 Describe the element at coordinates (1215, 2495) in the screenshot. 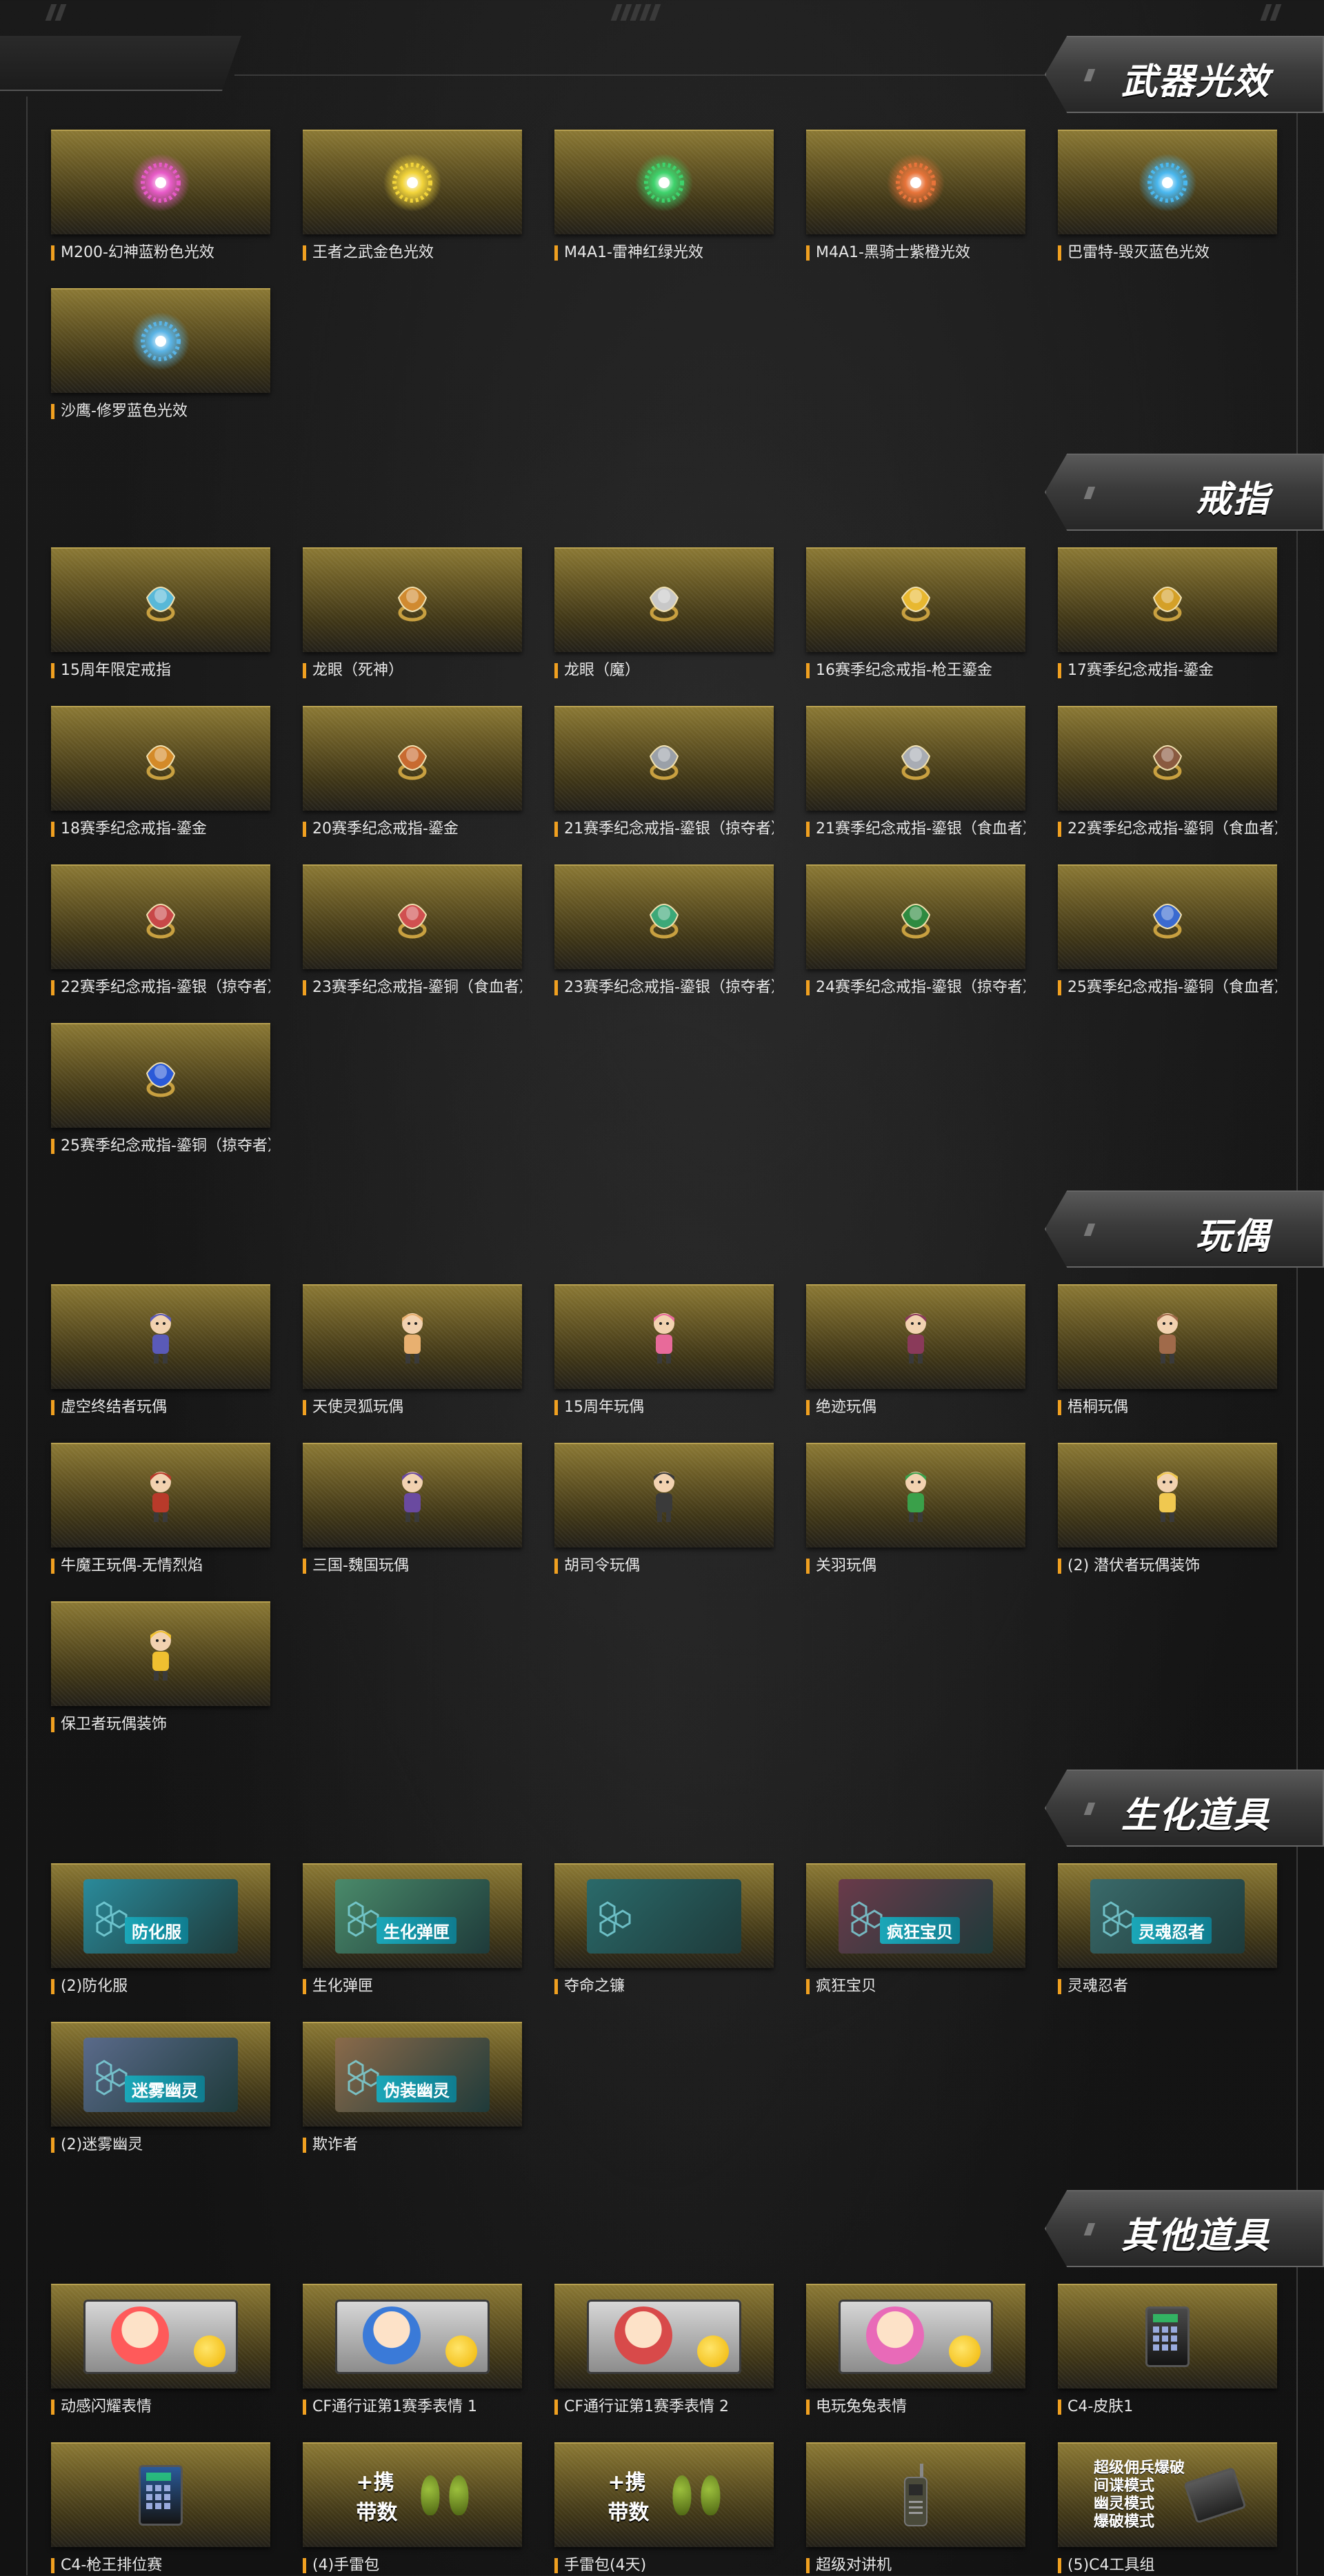

I see `c4-bomb-icon` at that location.